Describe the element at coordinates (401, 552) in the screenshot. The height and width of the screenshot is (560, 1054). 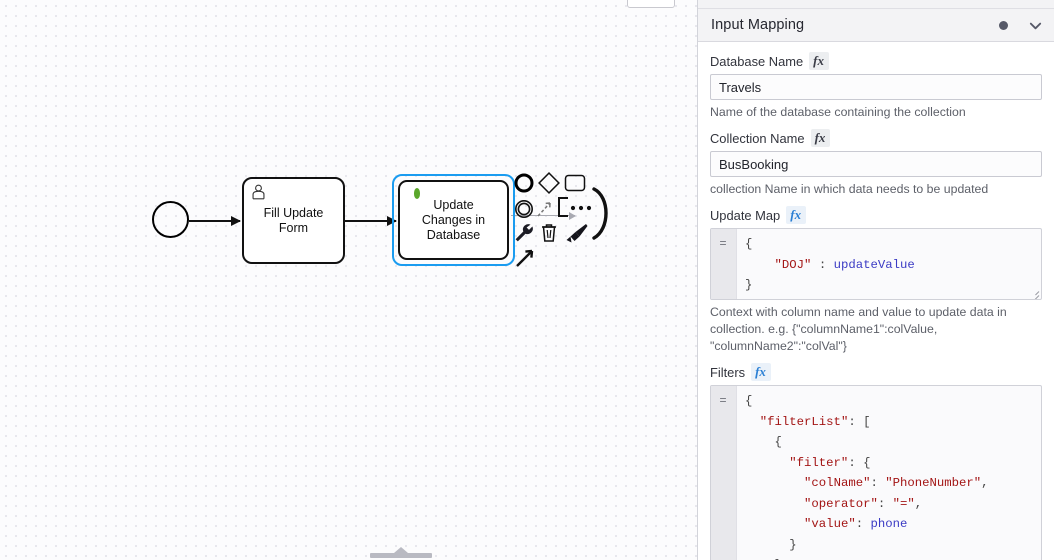
I see `palette-collapse-handle` at that location.